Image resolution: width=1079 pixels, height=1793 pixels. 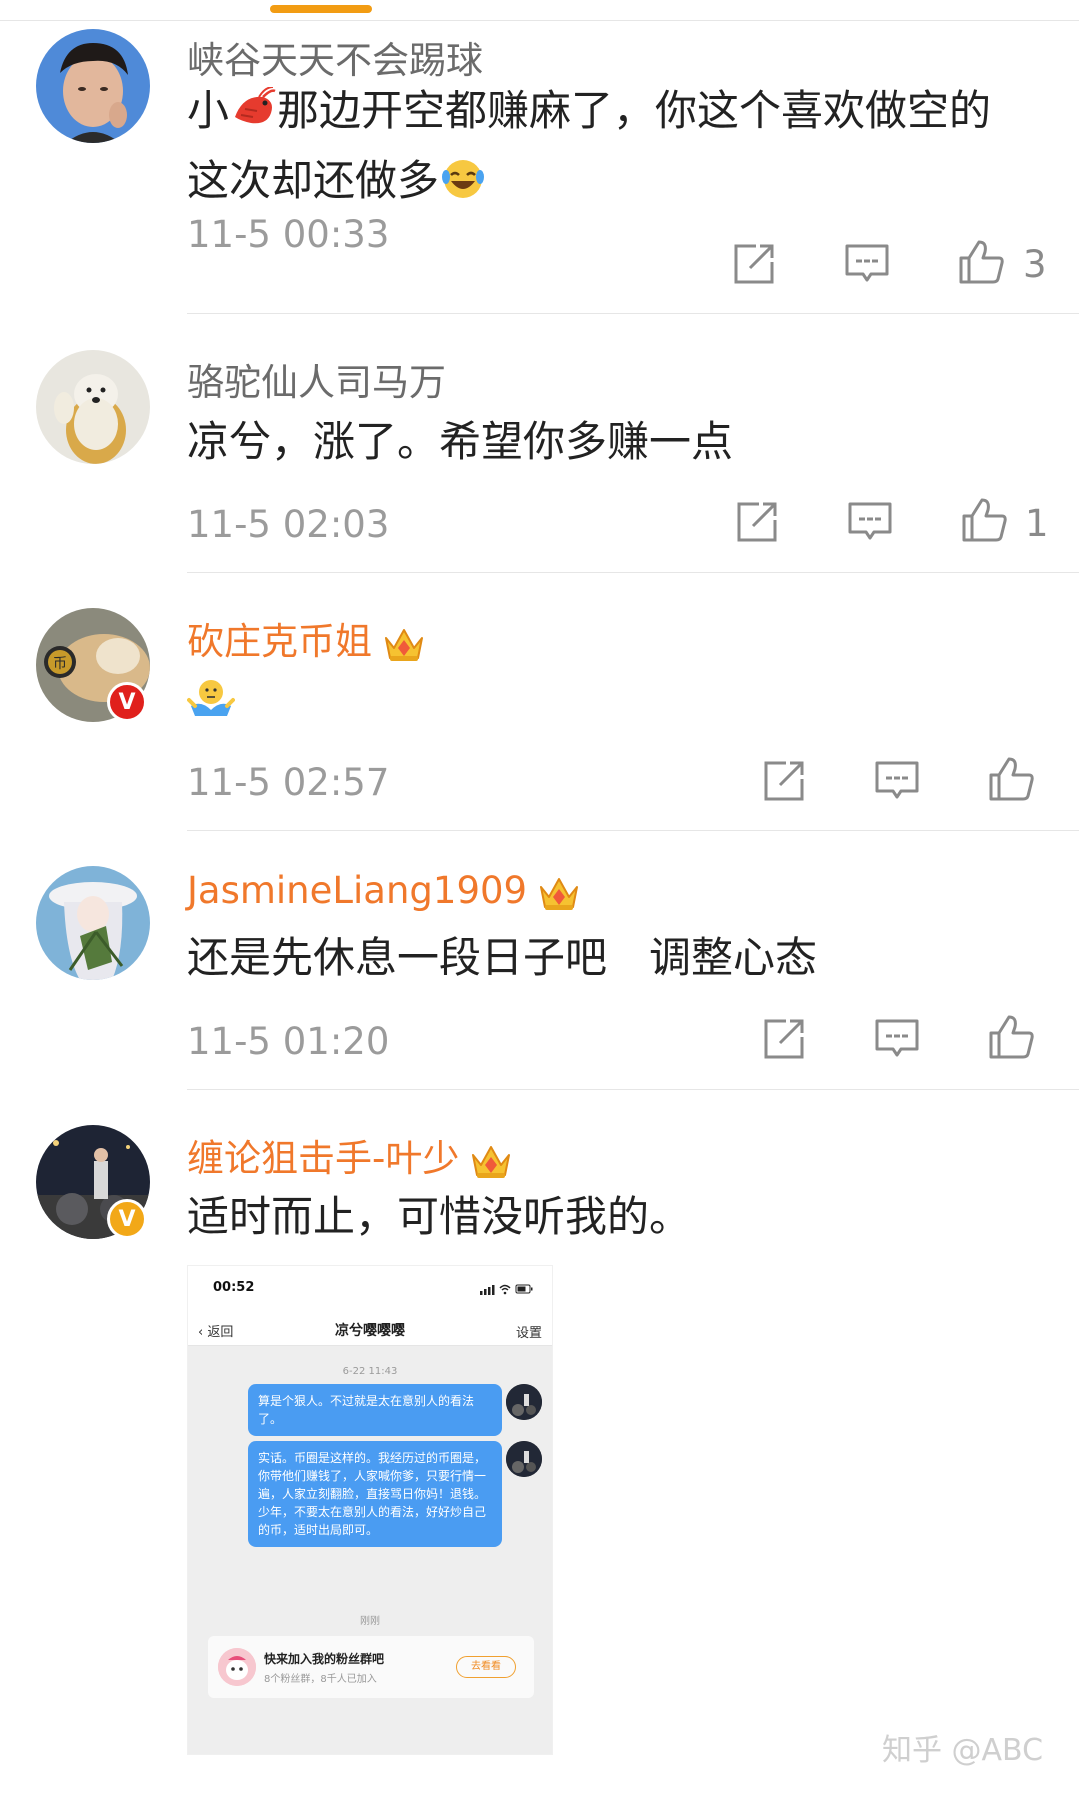 What do you see at coordinates (506, 1289) in the screenshot?
I see `signal-battery-icon` at bounding box center [506, 1289].